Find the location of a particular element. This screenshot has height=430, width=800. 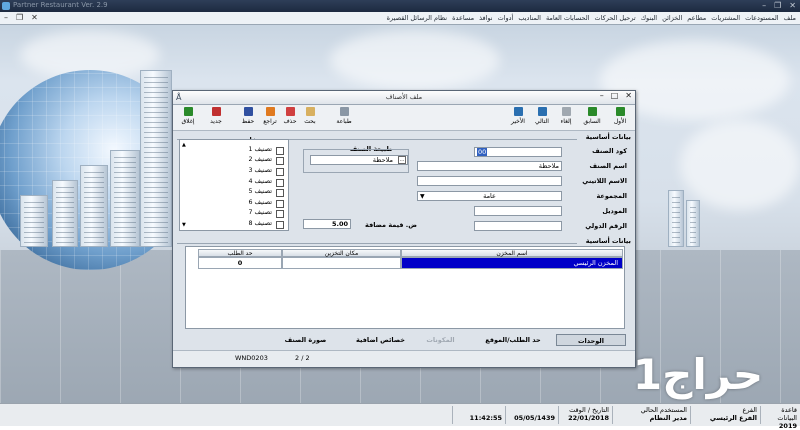

grid-header-reorder: حد الطلب is located at coordinates (240, 253).